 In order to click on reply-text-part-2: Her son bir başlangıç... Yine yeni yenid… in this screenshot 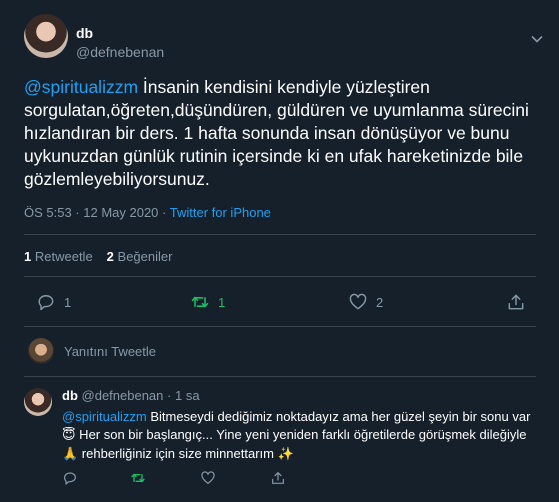, I will do `click(301, 434)`.